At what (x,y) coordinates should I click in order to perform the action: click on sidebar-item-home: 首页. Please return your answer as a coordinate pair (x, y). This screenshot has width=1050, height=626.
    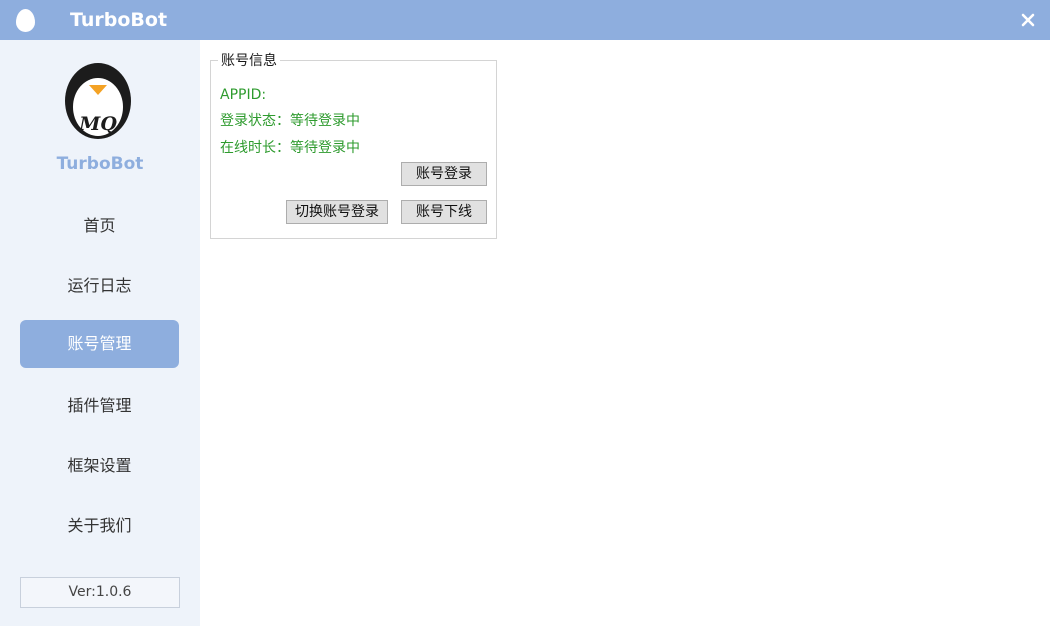
    Looking at the image, I should click on (99, 226).